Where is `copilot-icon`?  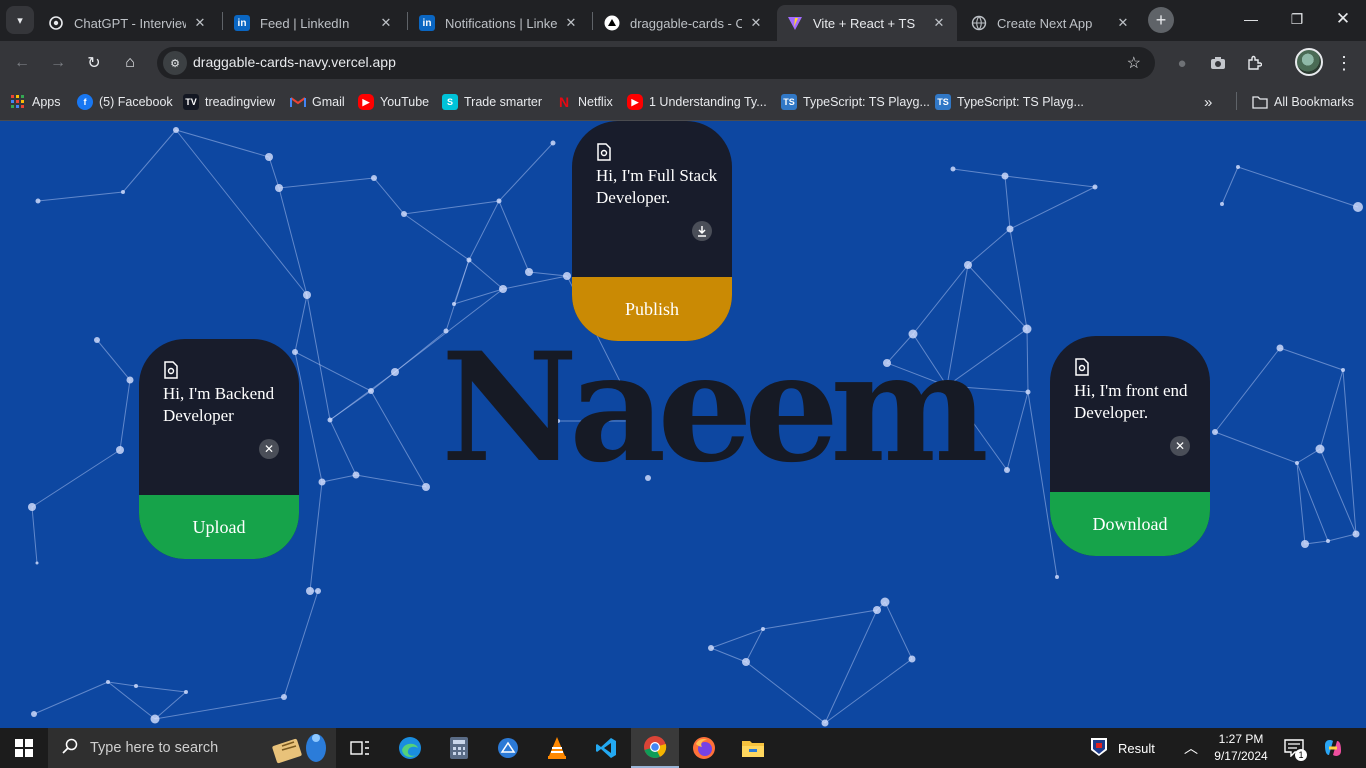
copilot-icon is located at coordinates (1333, 748).